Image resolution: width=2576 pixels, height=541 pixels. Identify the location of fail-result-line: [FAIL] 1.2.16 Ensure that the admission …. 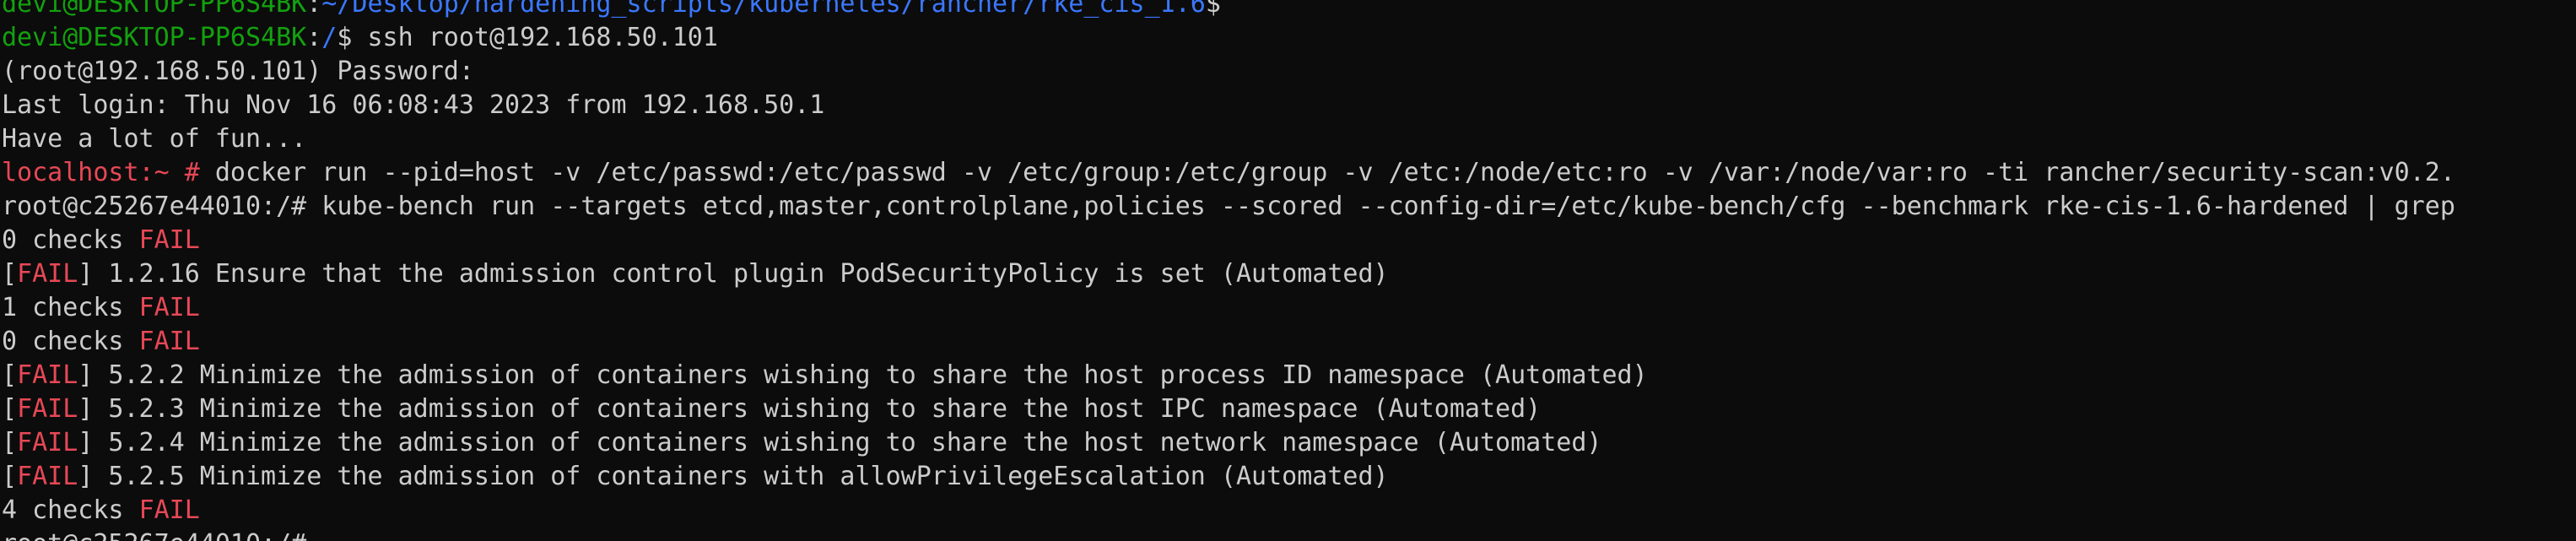
(1228, 274).